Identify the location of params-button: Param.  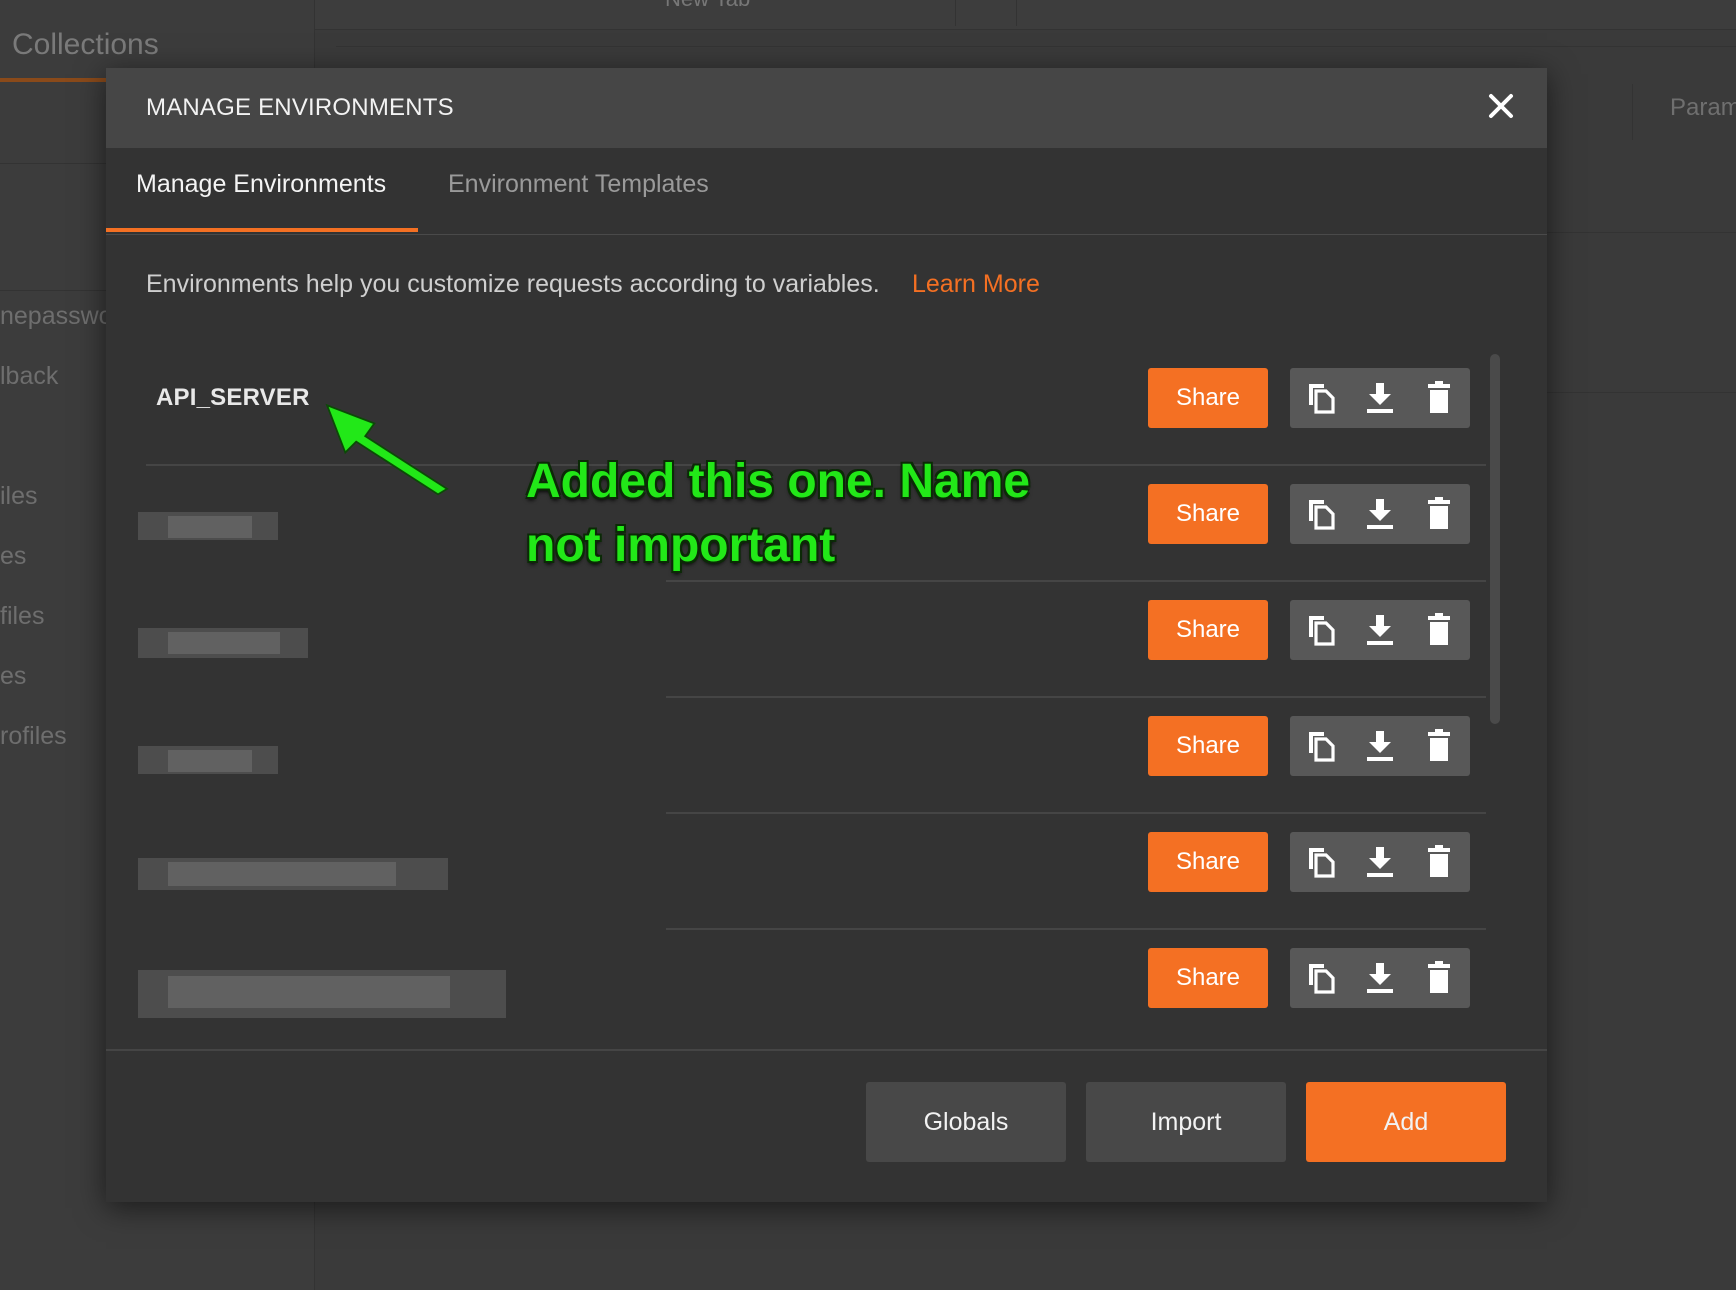
(1703, 108).